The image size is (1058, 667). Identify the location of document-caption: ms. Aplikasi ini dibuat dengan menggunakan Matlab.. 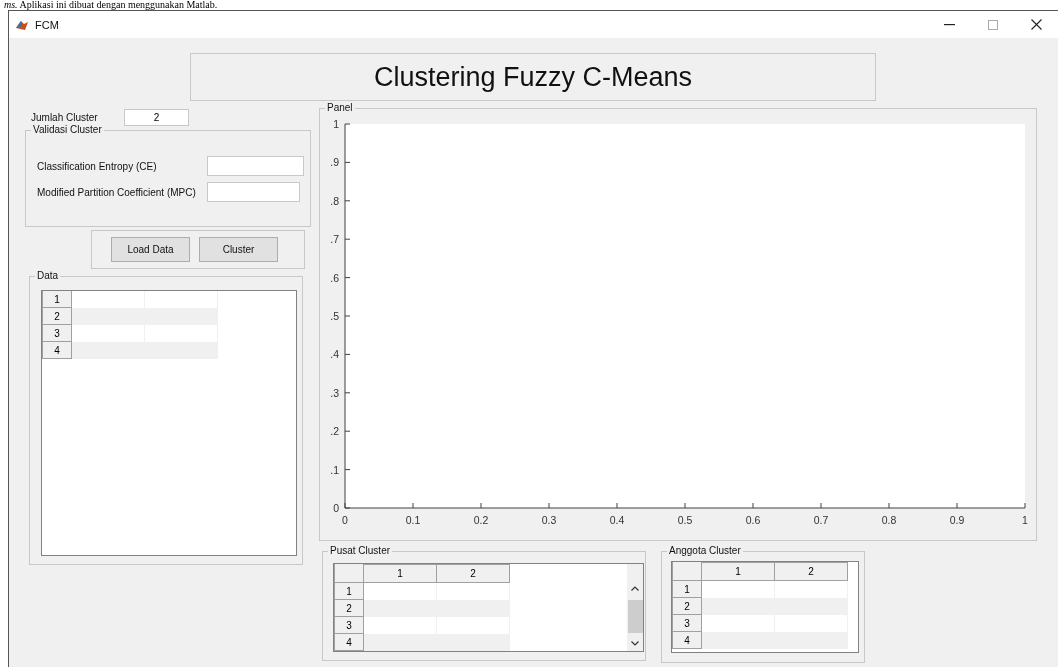
(111, 5).